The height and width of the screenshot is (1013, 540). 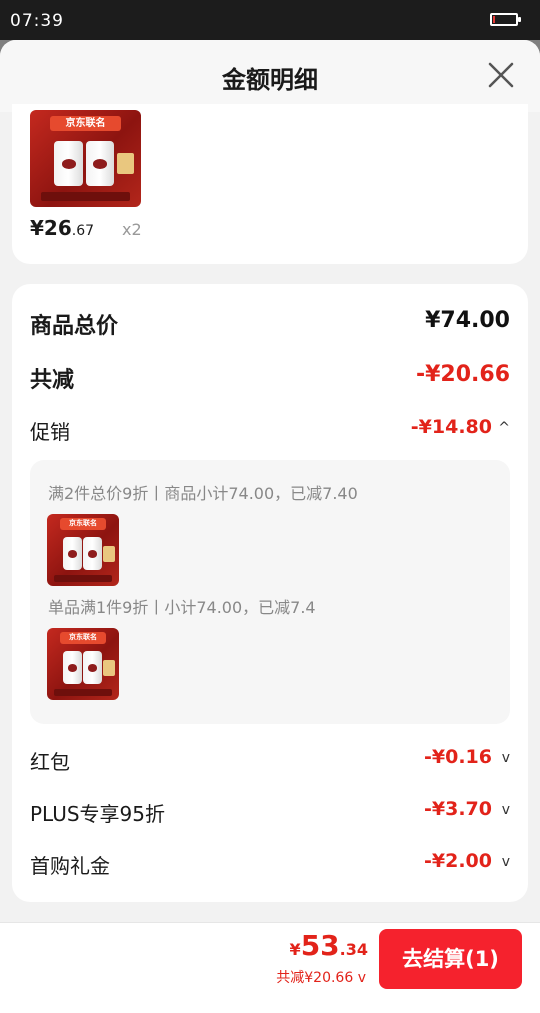 What do you see at coordinates (270, 20) in the screenshot?
I see `status-bar: 07:39` at bounding box center [270, 20].